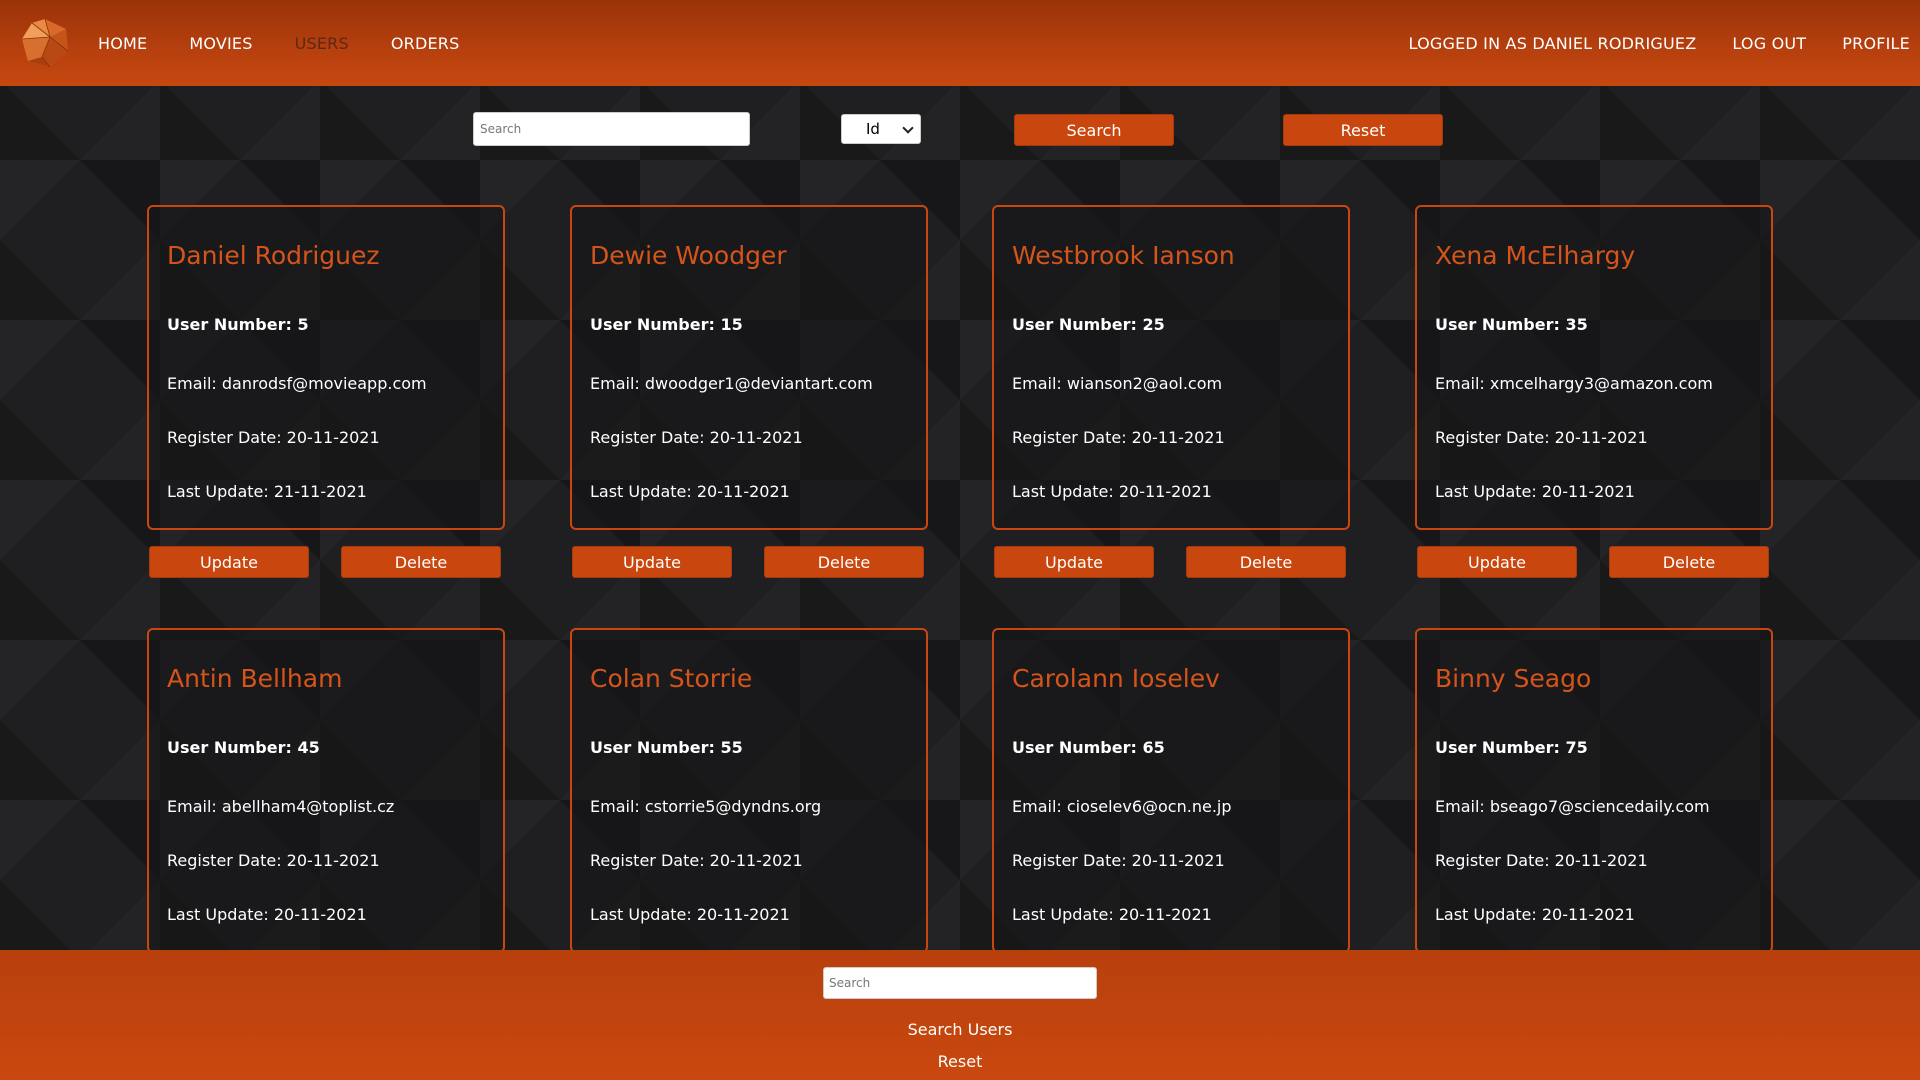 Image resolution: width=1920 pixels, height=1080 pixels. What do you see at coordinates (273, 255) in the screenshot?
I see `user-name: Daniel Rodriguez` at bounding box center [273, 255].